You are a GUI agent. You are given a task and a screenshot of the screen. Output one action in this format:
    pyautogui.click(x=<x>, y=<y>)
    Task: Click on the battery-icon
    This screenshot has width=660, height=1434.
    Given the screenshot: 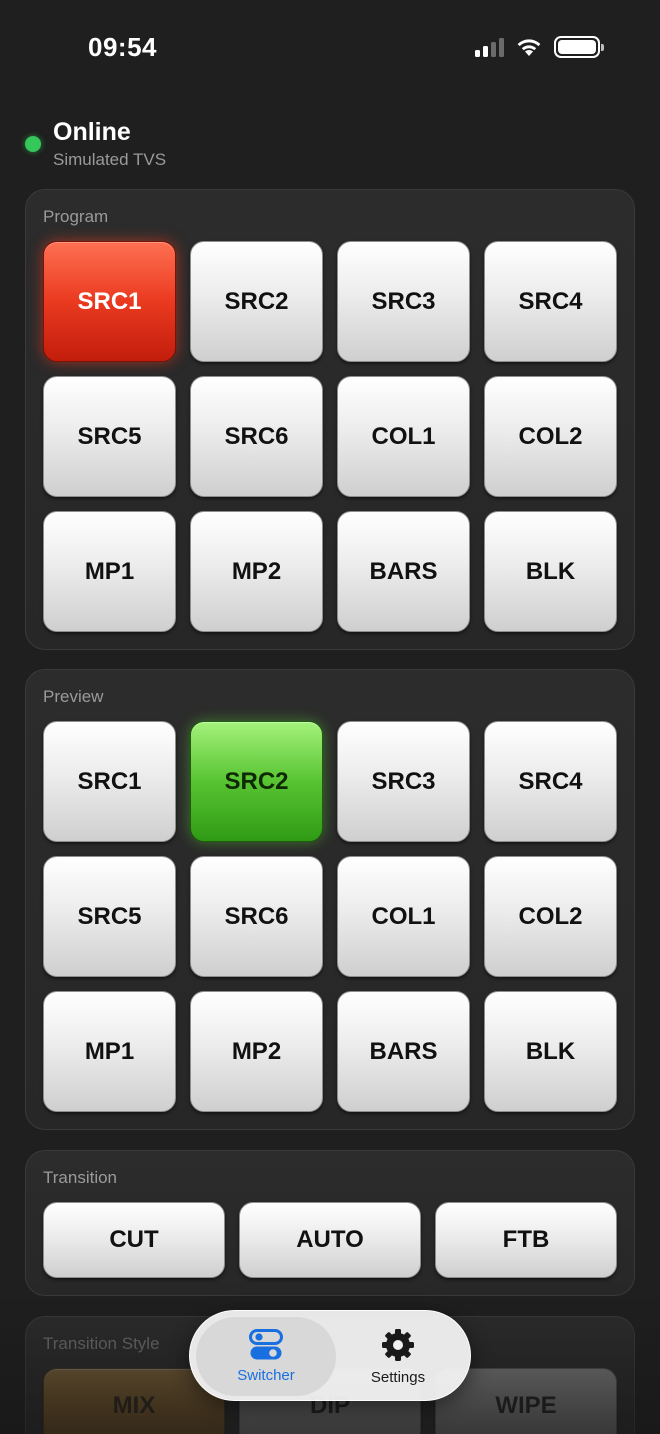 What is the action you would take?
    pyautogui.click(x=579, y=47)
    